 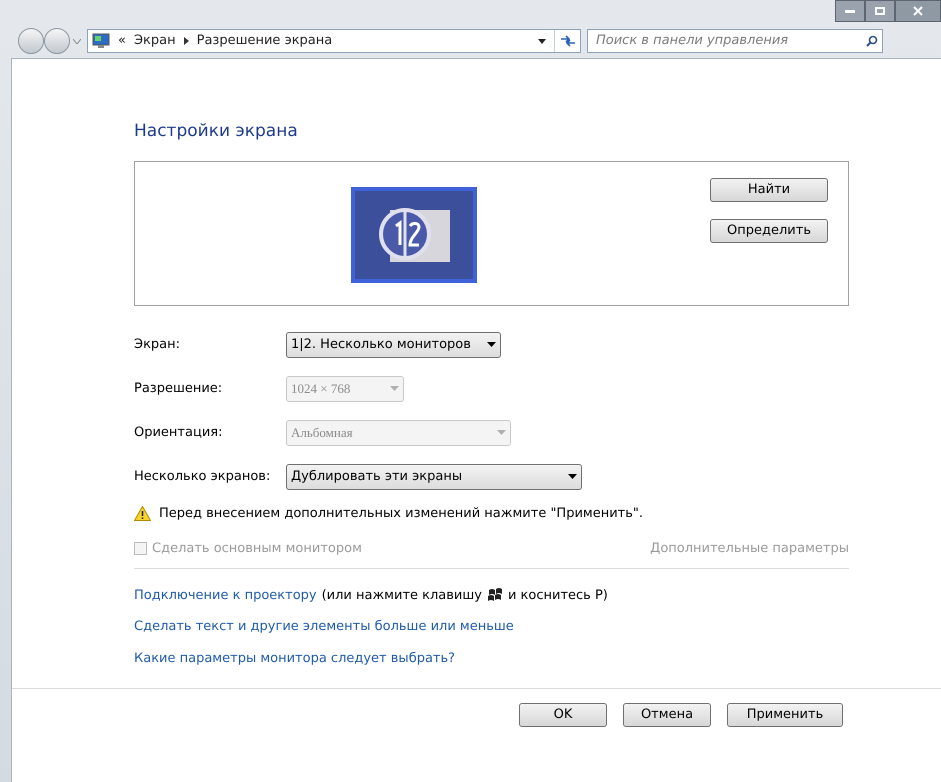 What do you see at coordinates (203, 477) in the screenshot?
I see `field-label: Несколько экранов:` at bounding box center [203, 477].